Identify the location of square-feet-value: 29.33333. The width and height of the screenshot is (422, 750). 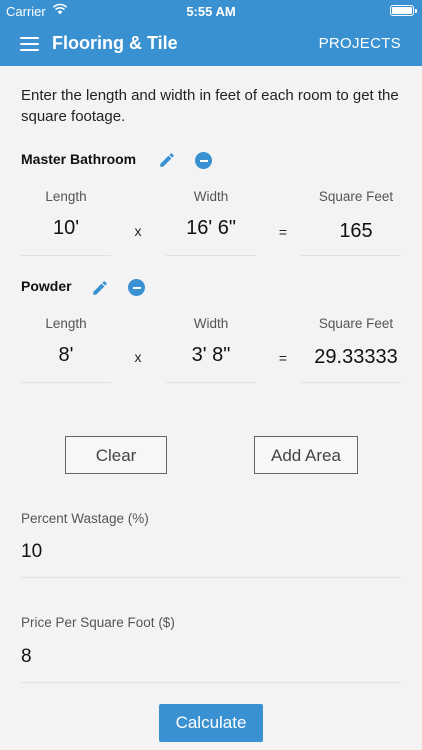
(356, 357).